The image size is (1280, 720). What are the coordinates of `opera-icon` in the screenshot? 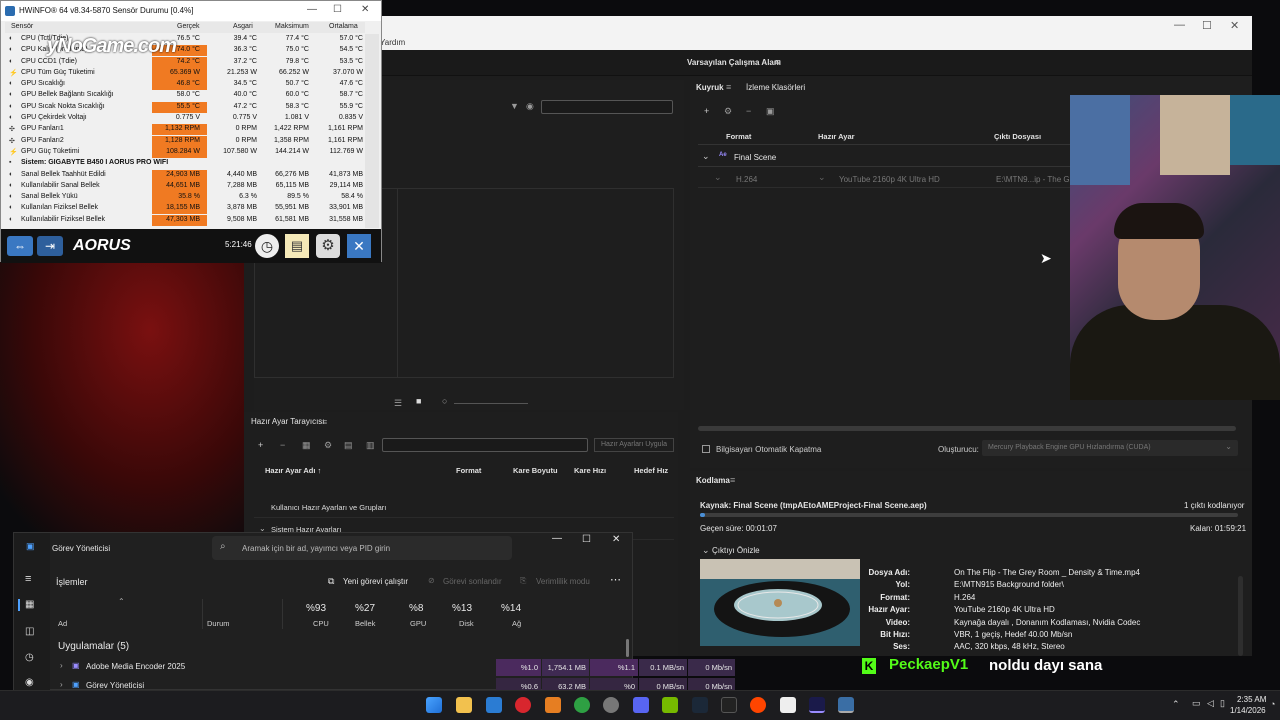 It's located at (523, 705).